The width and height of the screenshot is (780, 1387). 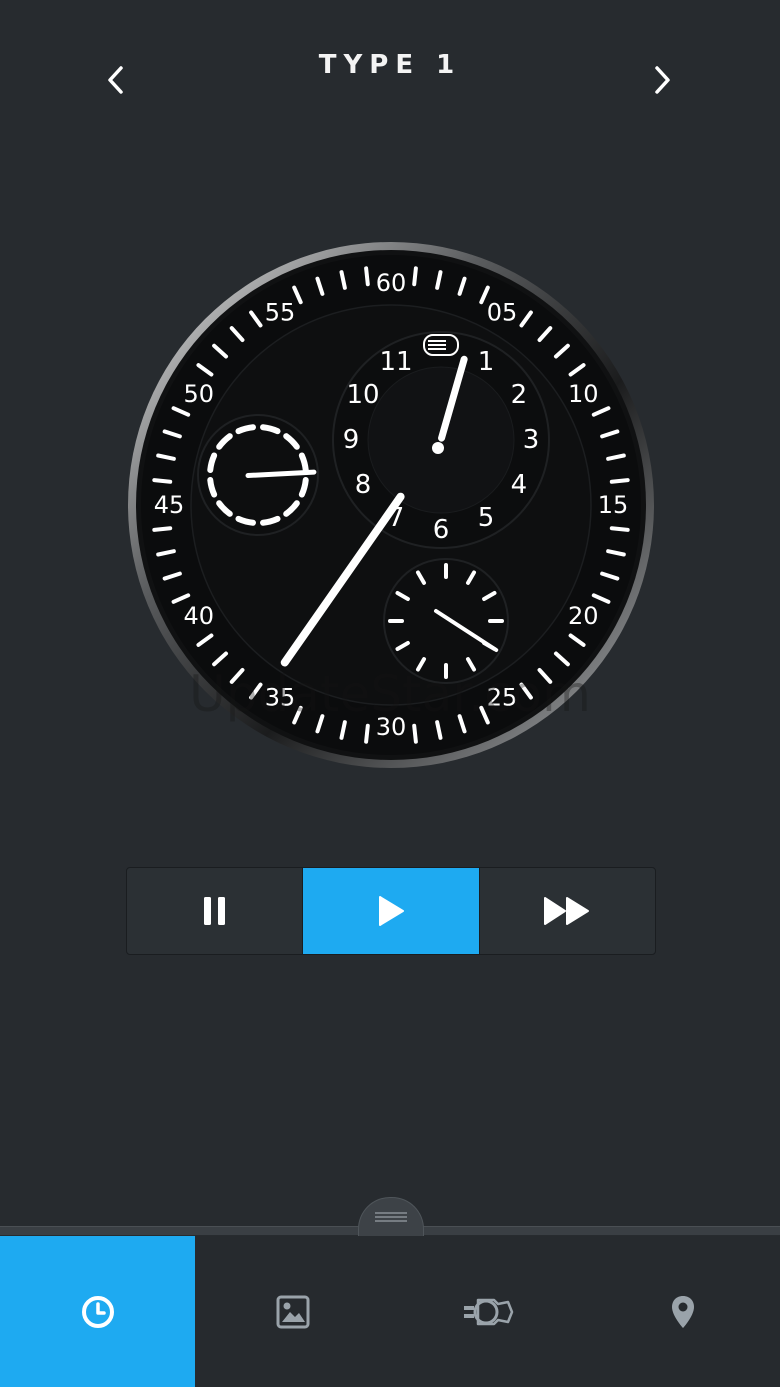 I want to click on playback-controls, so click(x=391, y=911).